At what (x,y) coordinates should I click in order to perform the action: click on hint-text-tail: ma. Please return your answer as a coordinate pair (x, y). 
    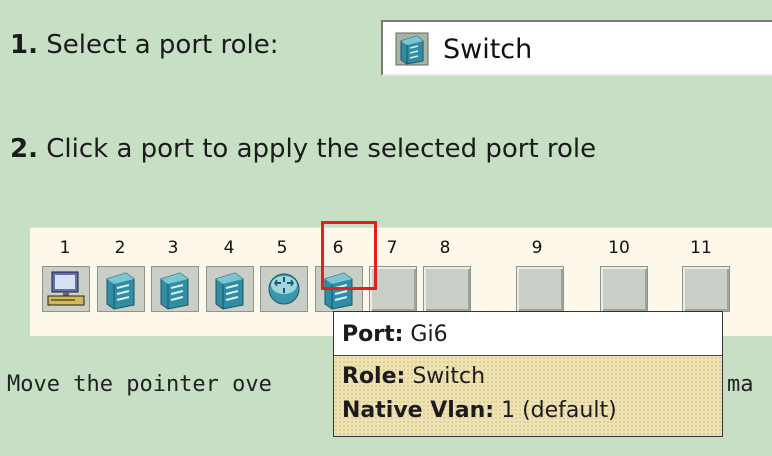
    Looking at the image, I should click on (740, 384).